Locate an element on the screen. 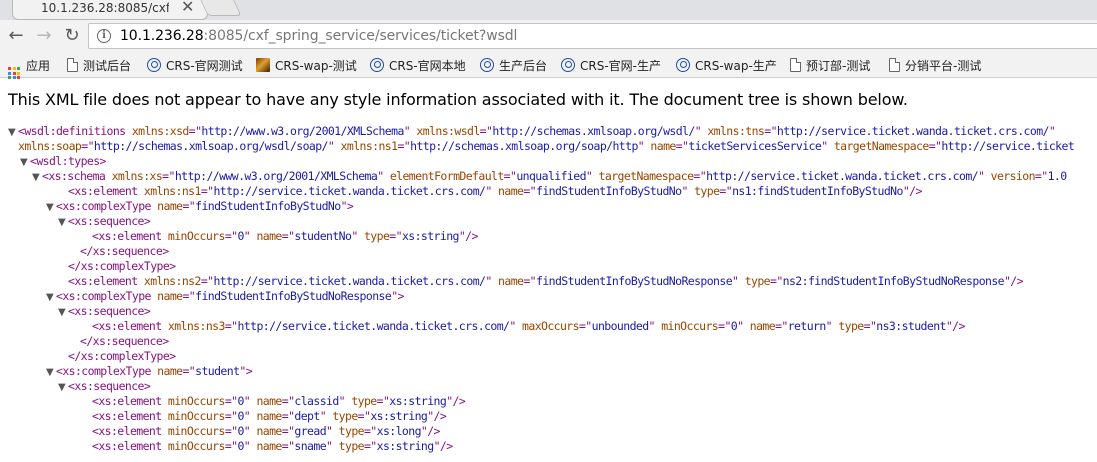 The height and width of the screenshot is (462, 1097). bookmark-label: 测试后台 is located at coordinates (107, 66).